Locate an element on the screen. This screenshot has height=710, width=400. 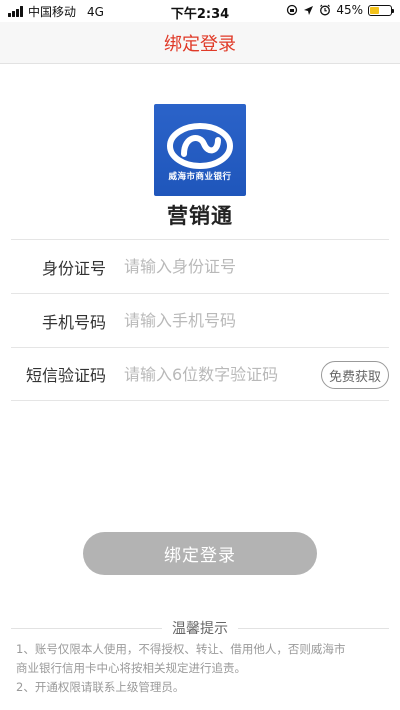
id-row: 身份证号 is located at coordinates (200, 266).